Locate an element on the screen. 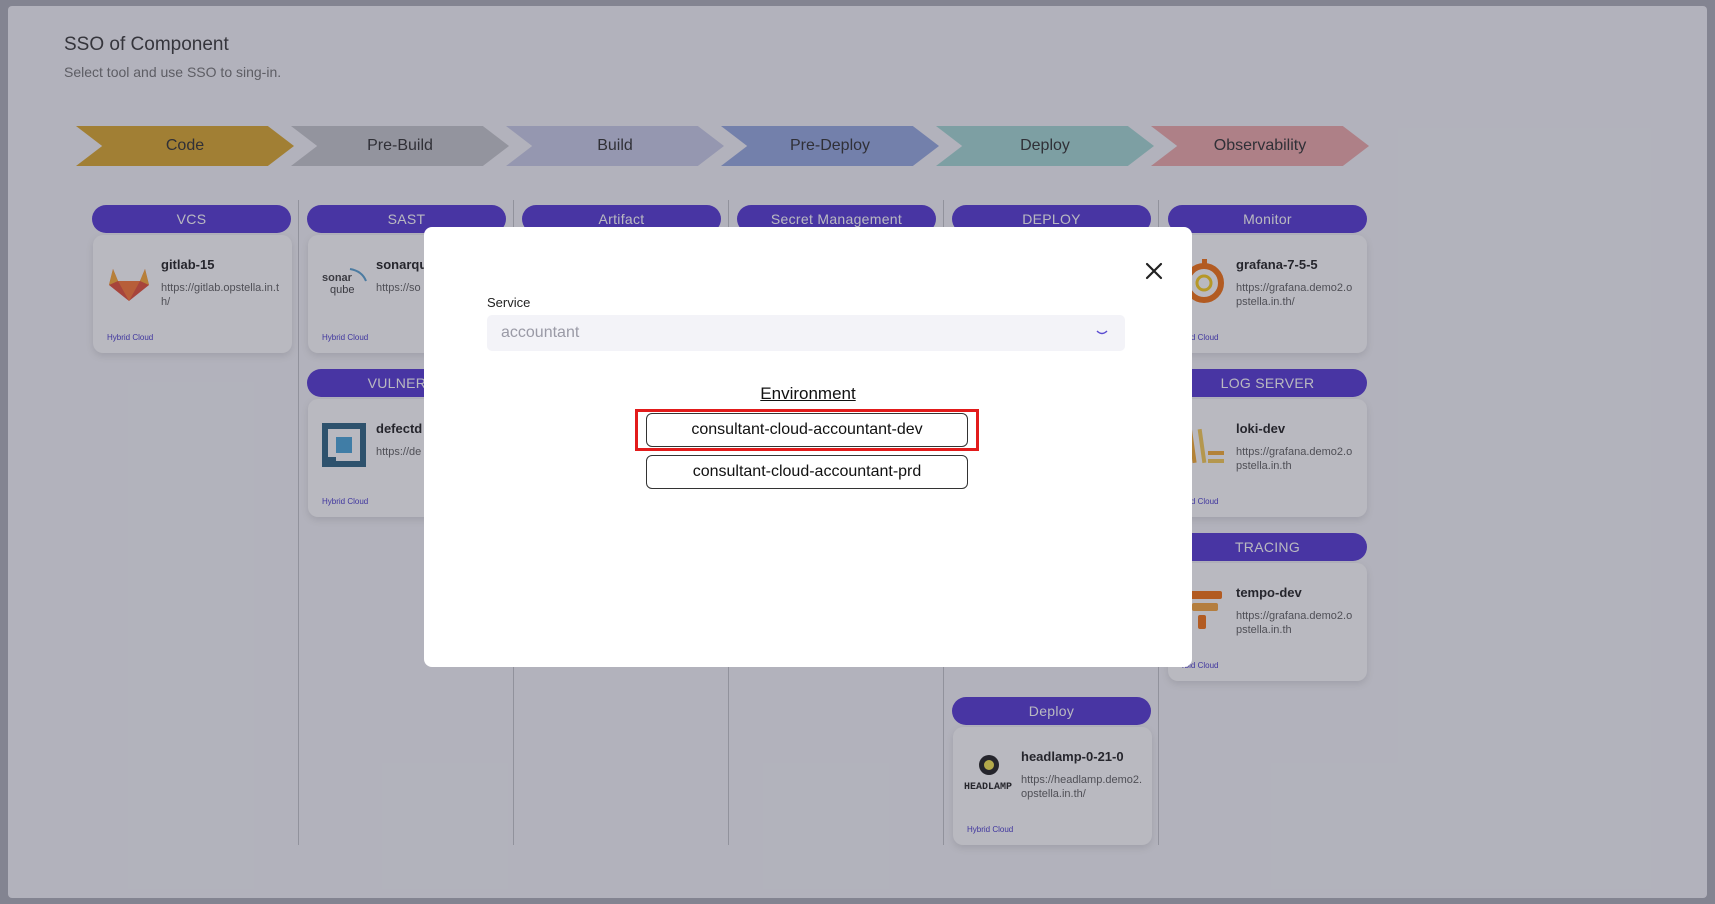 This screenshot has height=904, width=1715. service-label: Service is located at coordinates (509, 302).